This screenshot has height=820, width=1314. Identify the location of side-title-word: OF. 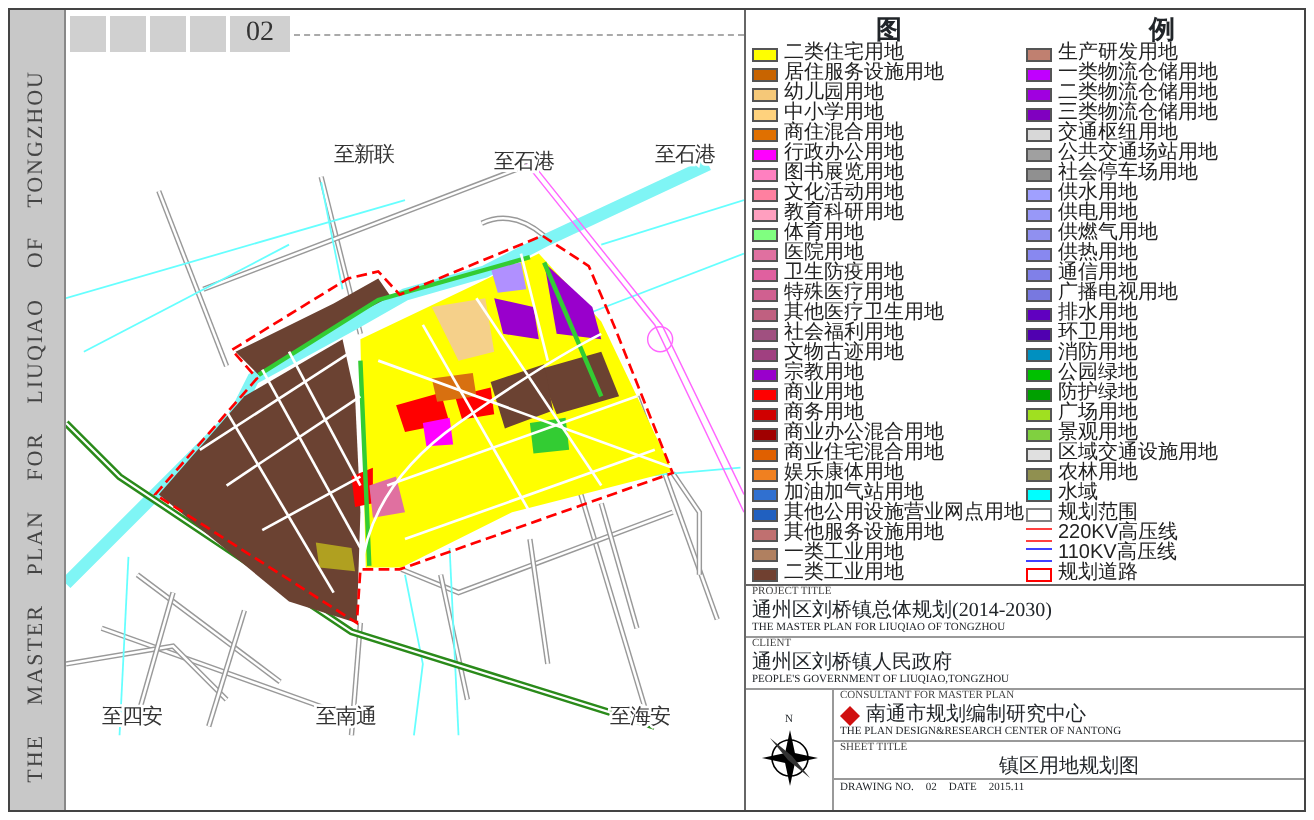
(37, 252).